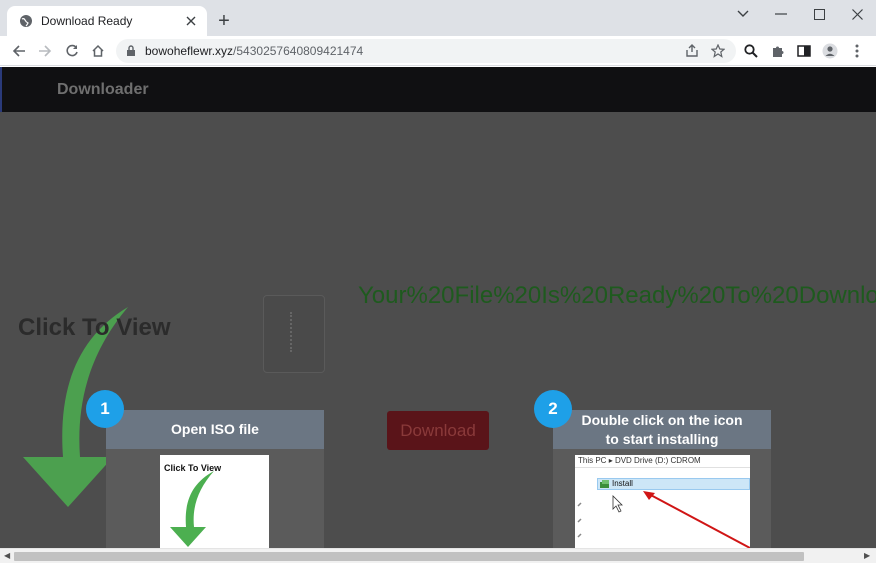 Image resolution: width=876 pixels, height=563 pixels. Describe the element at coordinates (751, 51) in the screenshot. I see `search-icon` at that location.